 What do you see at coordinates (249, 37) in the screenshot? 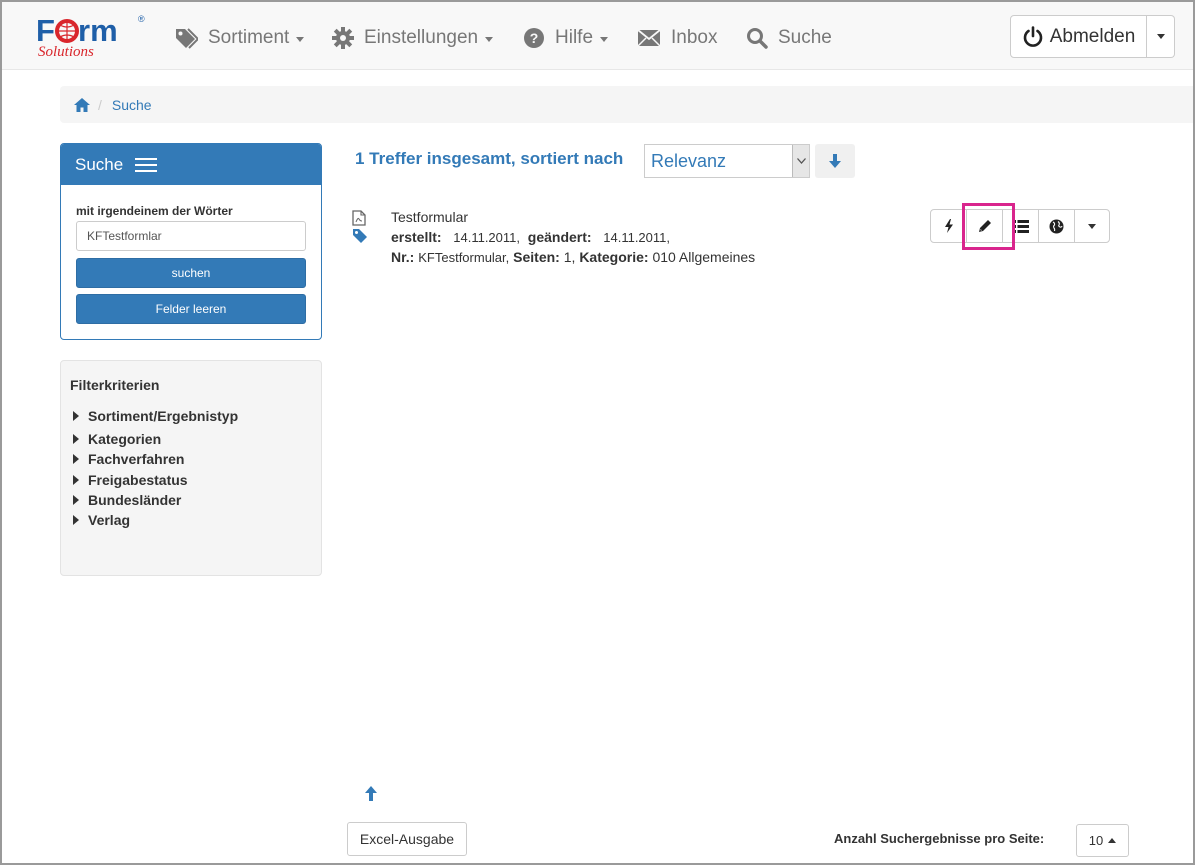
I see `nav-sortiment-label: Sortiment` at bounding box center [249, 37].